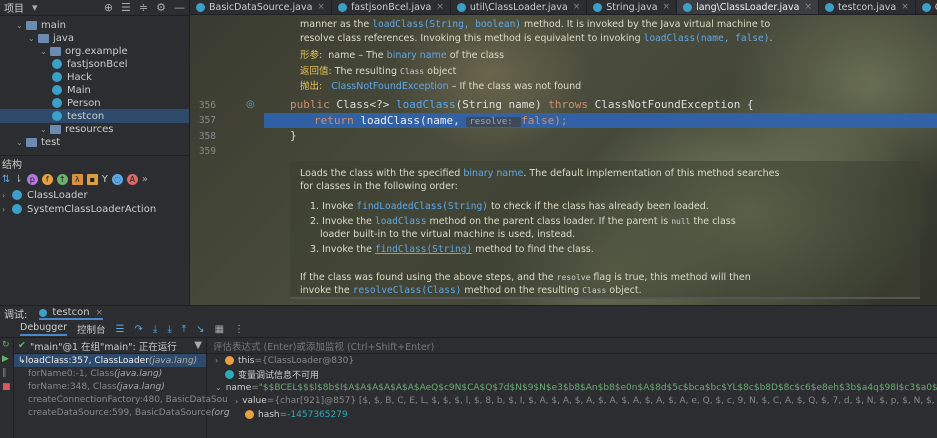 The height and width of the screenshot is (438, 937). I want to click on code-line-358: }, so click(293, 135).